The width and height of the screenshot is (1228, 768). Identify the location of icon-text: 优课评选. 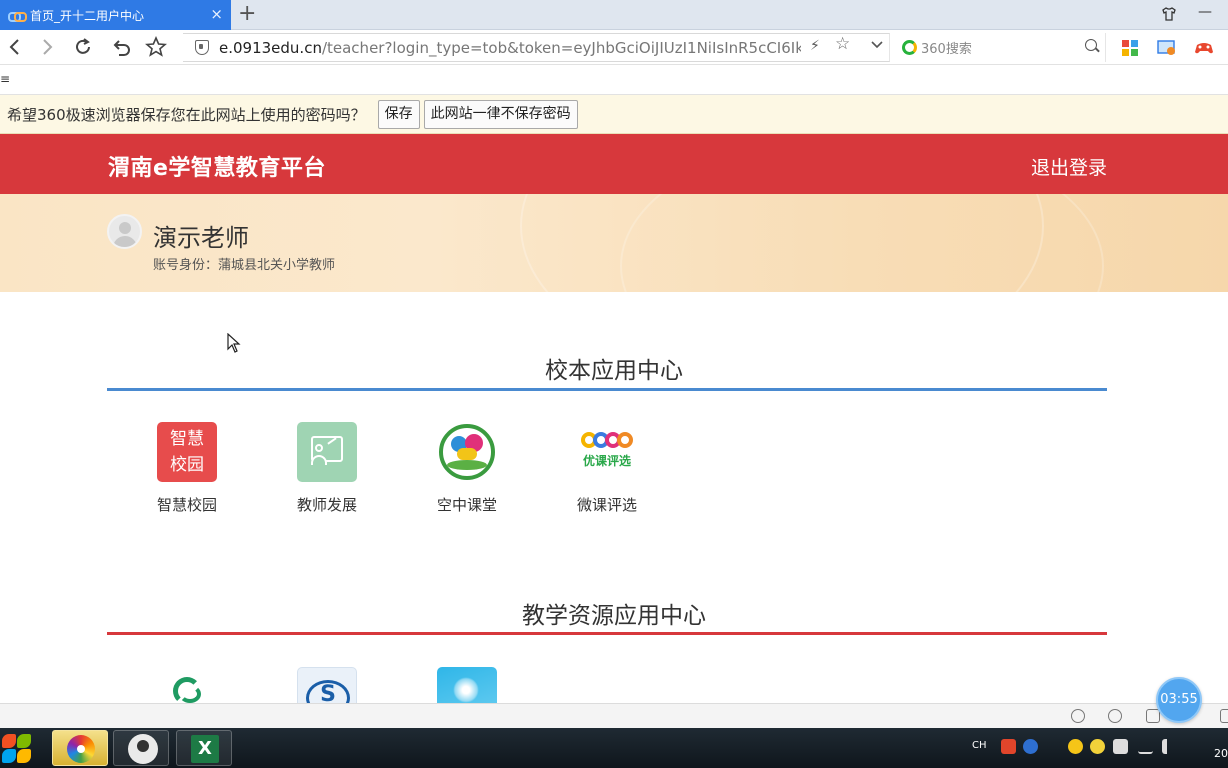
(606, 461).